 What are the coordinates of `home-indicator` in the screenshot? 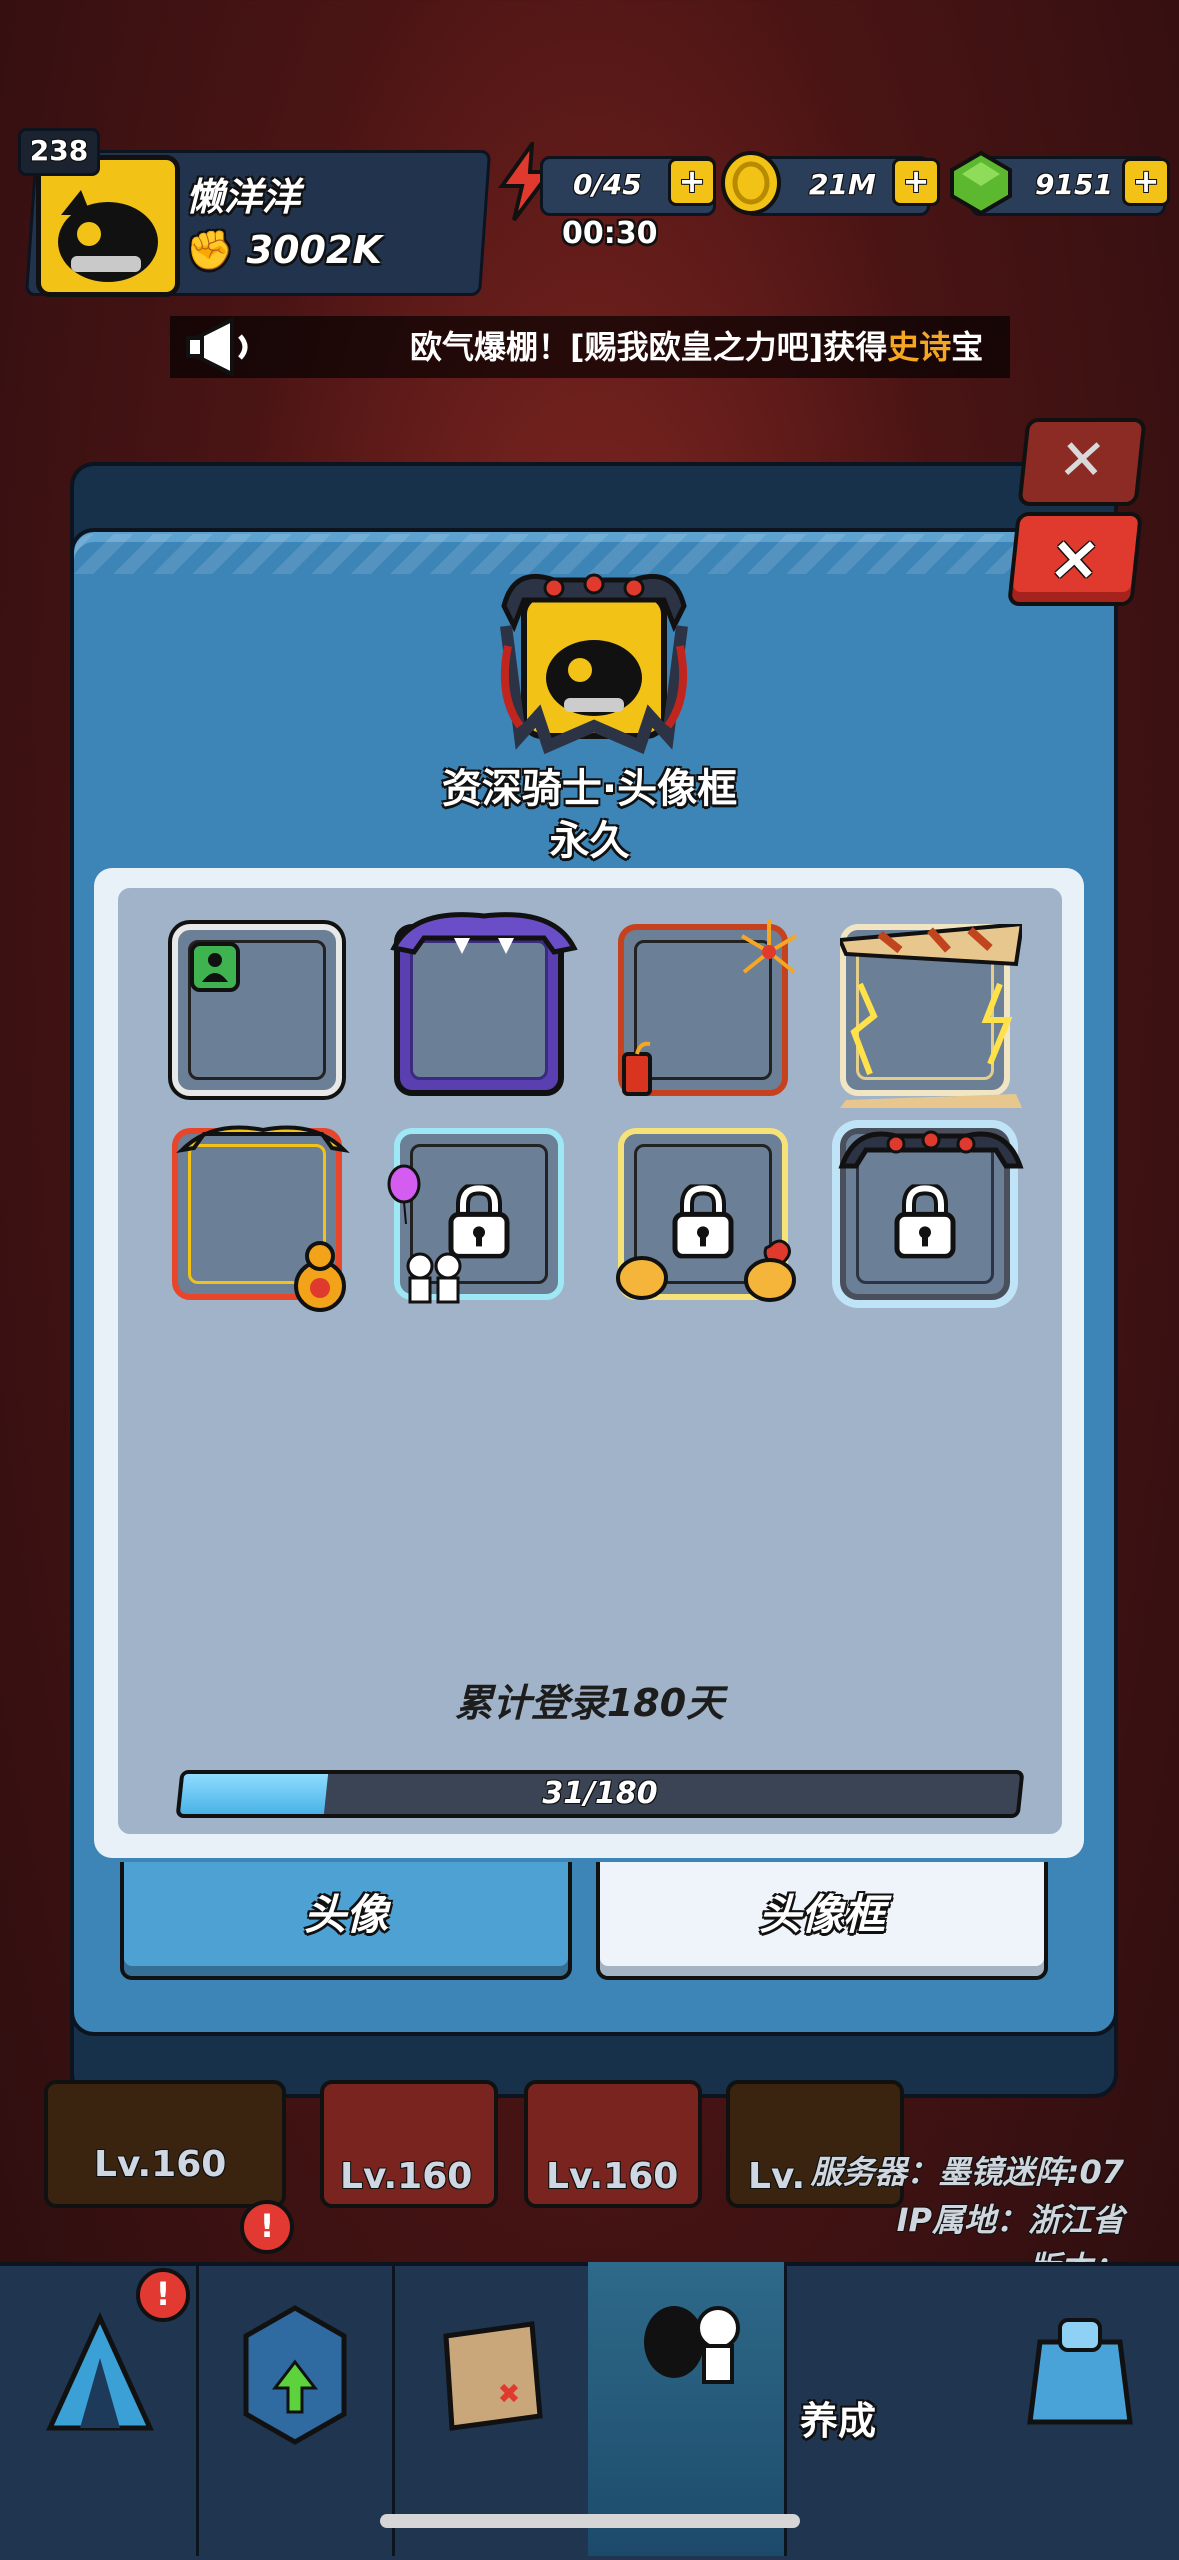 It's located at (590, 2521).